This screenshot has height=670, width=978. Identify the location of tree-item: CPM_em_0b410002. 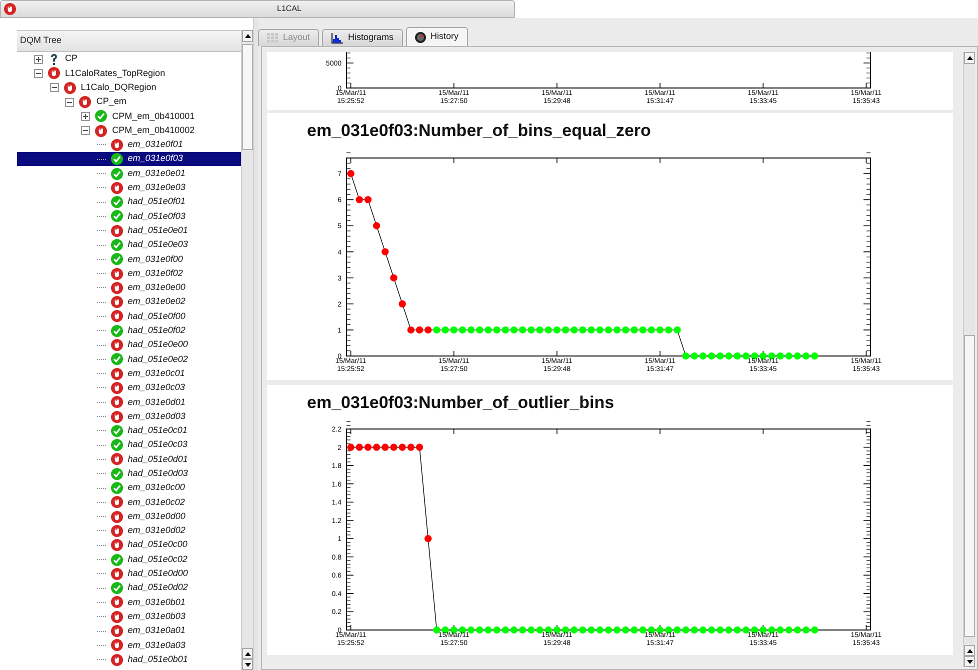
(129, 130).